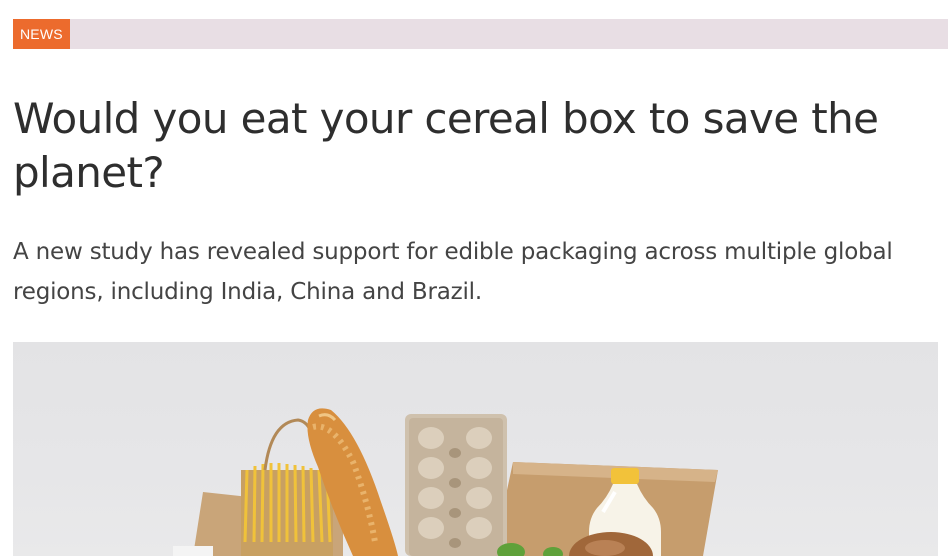  Describe the element at coordinates (193, 551) in the screenshot. I see `white-item` at that location.